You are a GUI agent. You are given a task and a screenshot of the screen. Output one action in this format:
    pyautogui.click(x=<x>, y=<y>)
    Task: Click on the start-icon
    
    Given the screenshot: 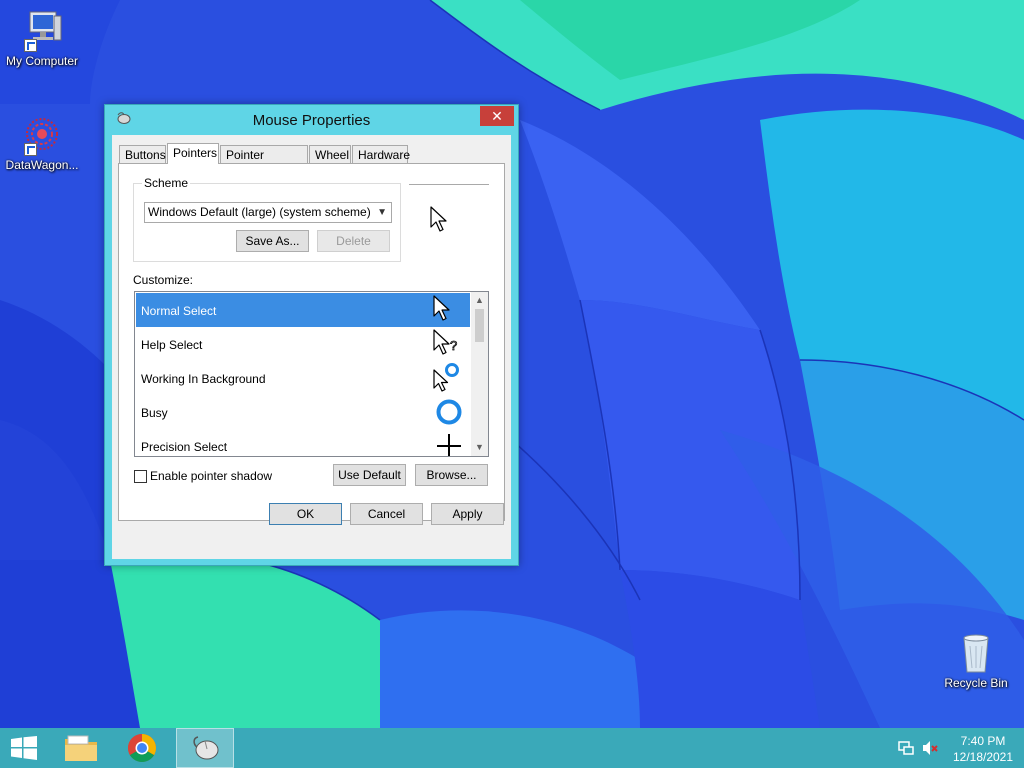 What is the action you would take?
    pyautogui.click(x=24, y=748)
    